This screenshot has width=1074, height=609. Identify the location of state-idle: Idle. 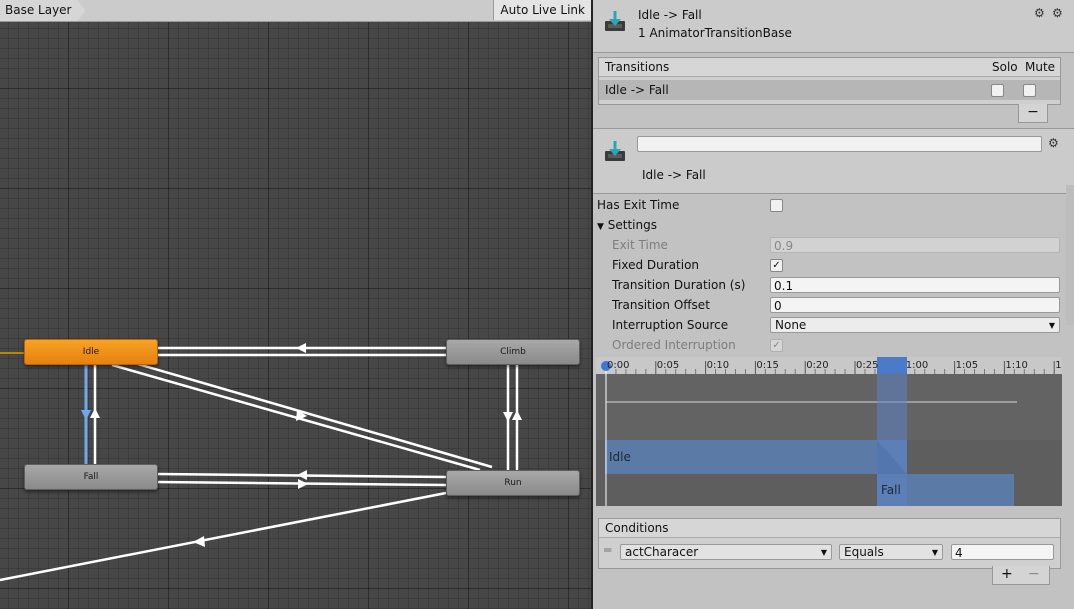
(91, 352).